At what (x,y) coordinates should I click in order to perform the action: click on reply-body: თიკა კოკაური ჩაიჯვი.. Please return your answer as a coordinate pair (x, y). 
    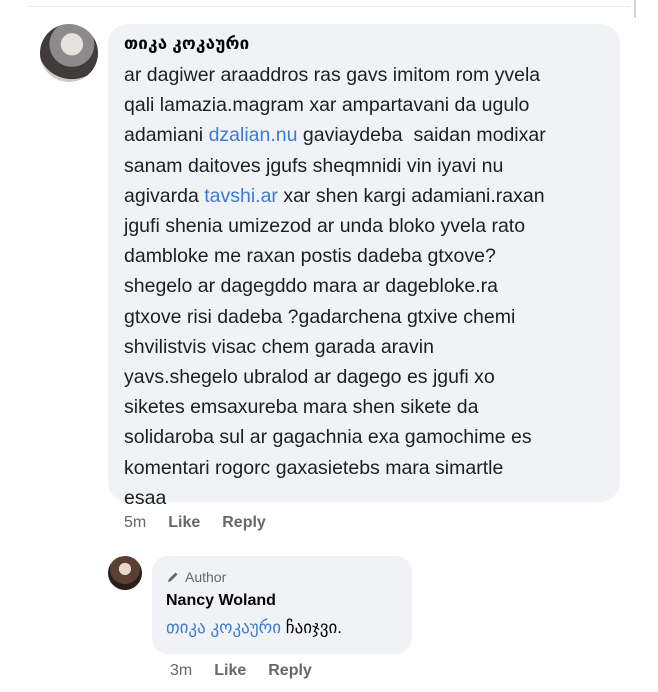
    Looking at the image, I should click on (254, 628).